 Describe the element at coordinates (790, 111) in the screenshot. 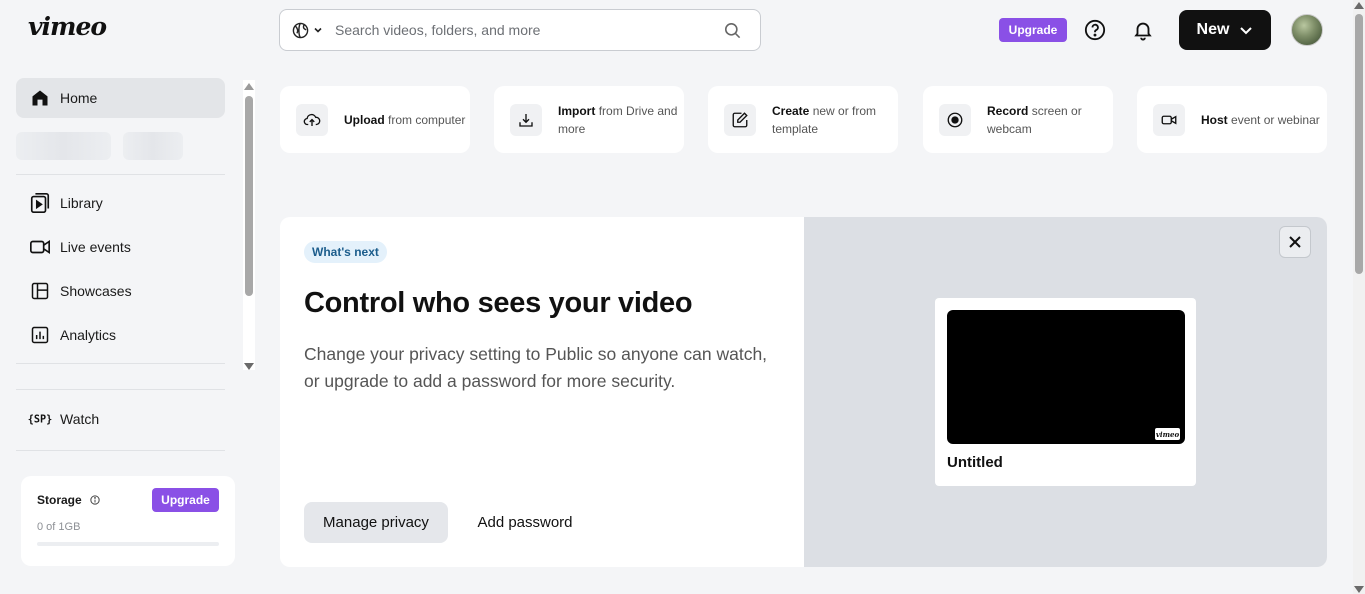

I see `action-title: Create` at that location.